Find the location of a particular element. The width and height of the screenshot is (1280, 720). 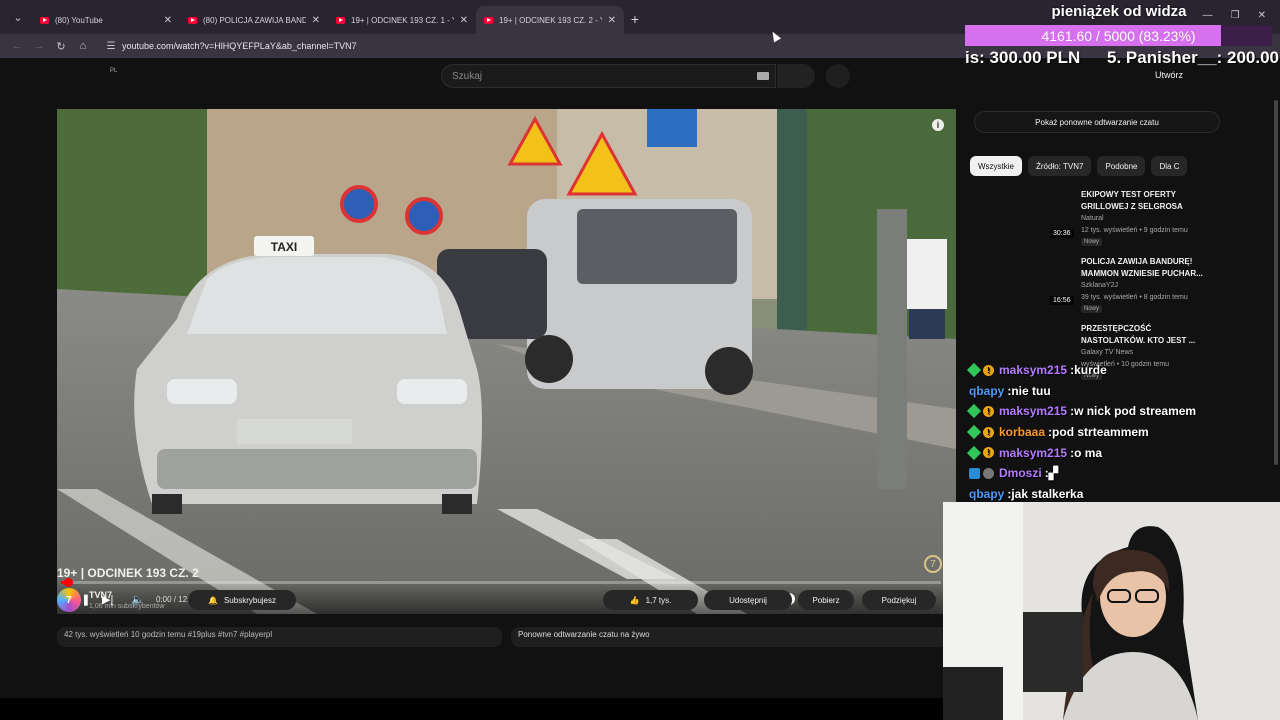

browser-tab-1: (80) POLICJA ZAWIJA BANDURĘ ✕ is located at coordinates (254, 20).